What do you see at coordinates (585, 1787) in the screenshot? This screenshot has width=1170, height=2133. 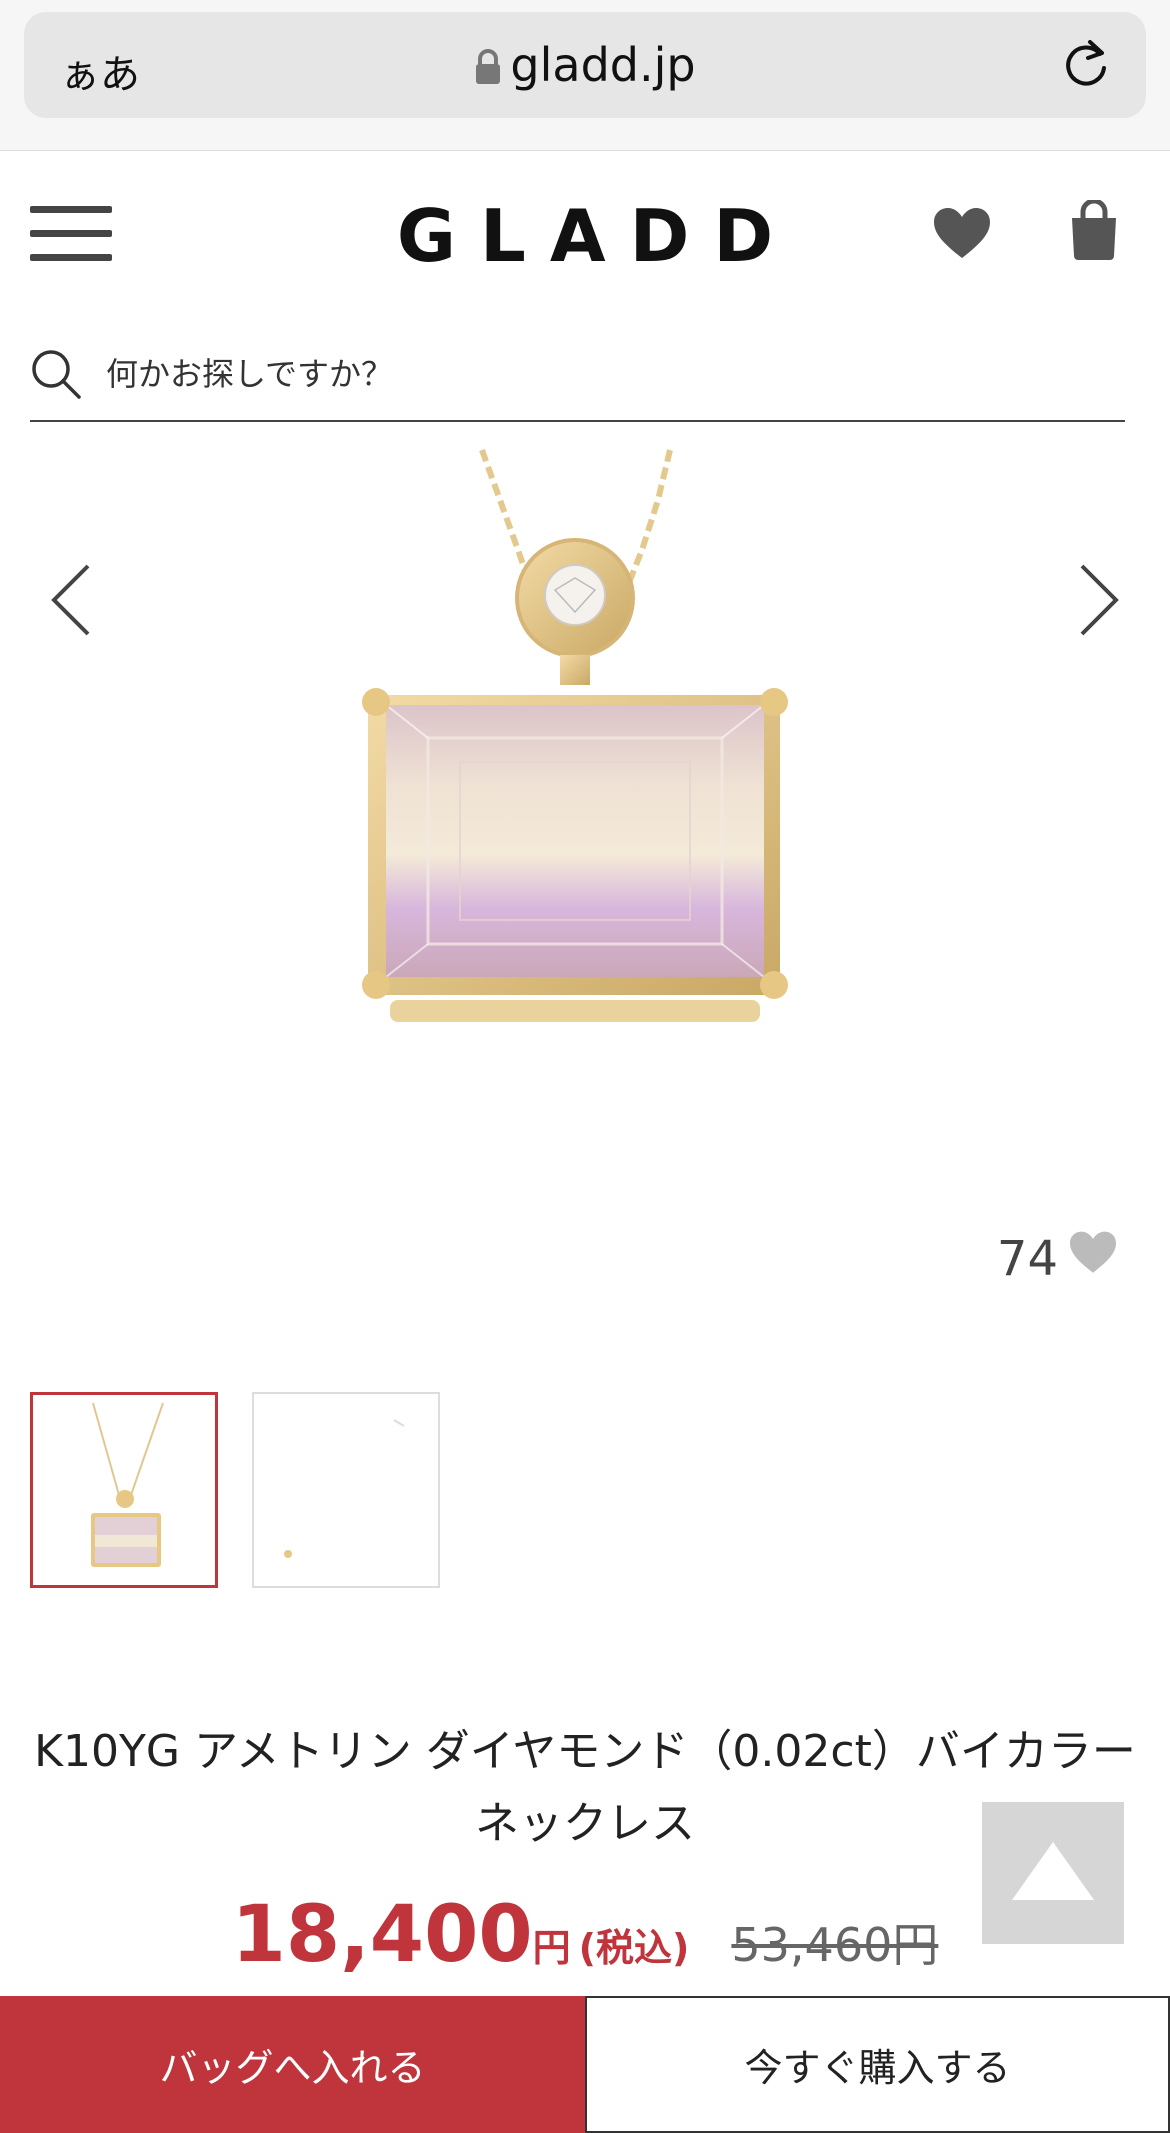 I see `product-title: K10YG アメトリン ダイヤモンド（0.02ct）バイカラー ネックレス` at bounding box center [585, 1787].